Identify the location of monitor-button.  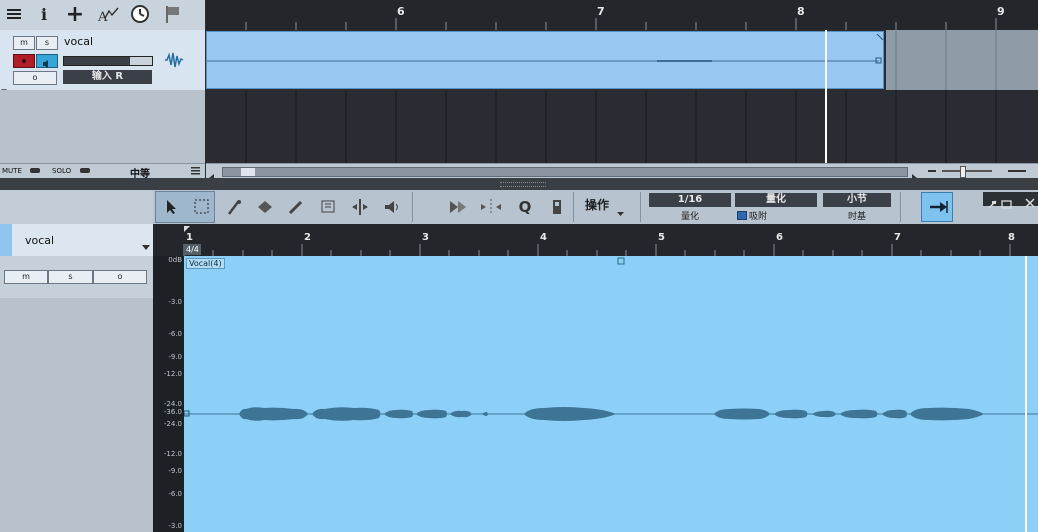
(47, 61).